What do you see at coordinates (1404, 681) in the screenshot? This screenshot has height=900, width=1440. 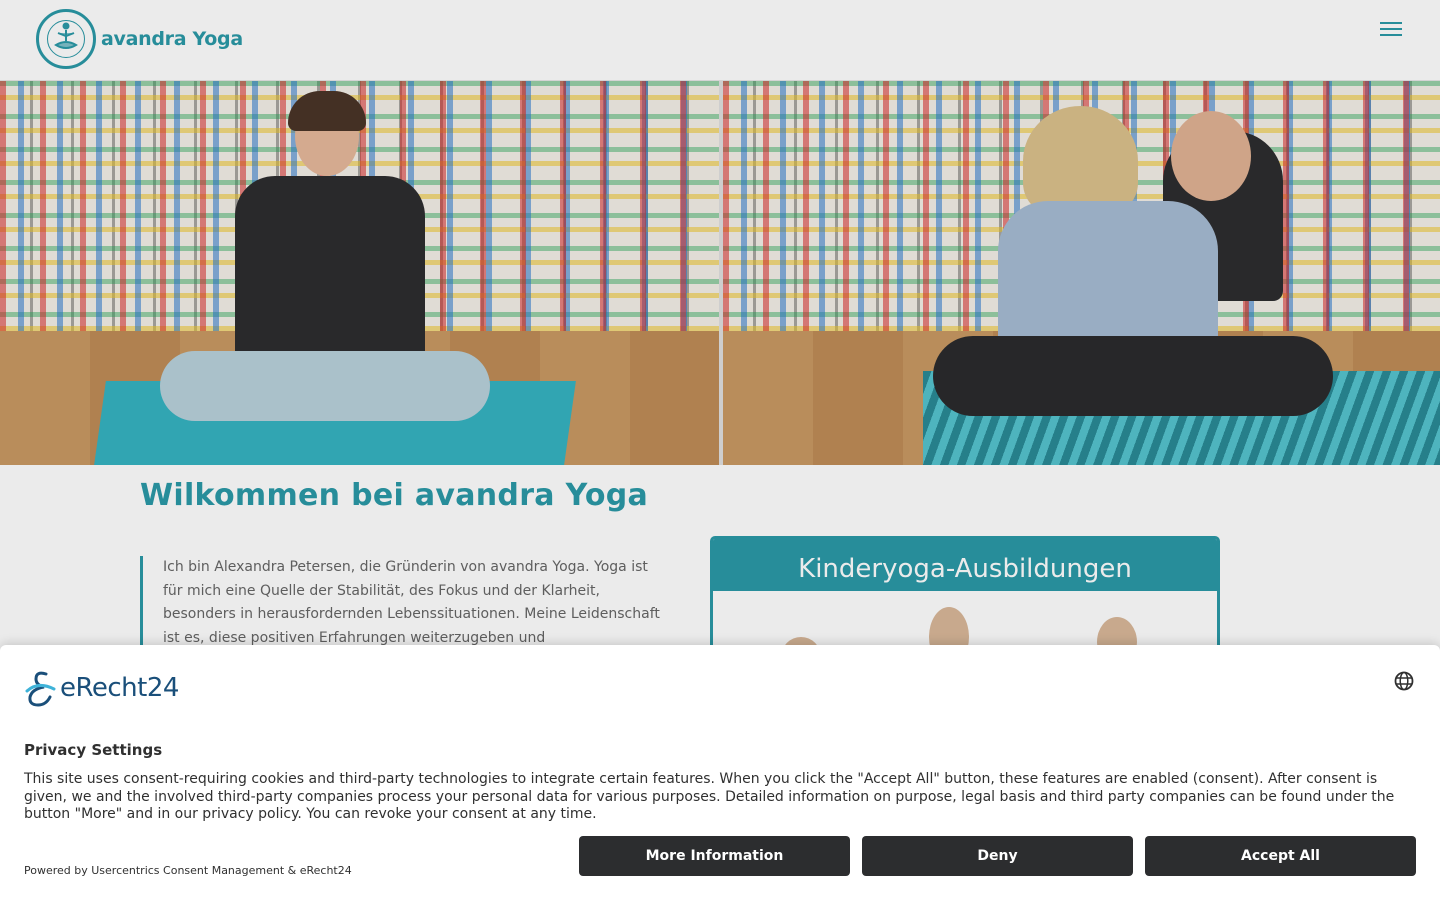 I see `globe-icon` at bounding box center [1404, 681].